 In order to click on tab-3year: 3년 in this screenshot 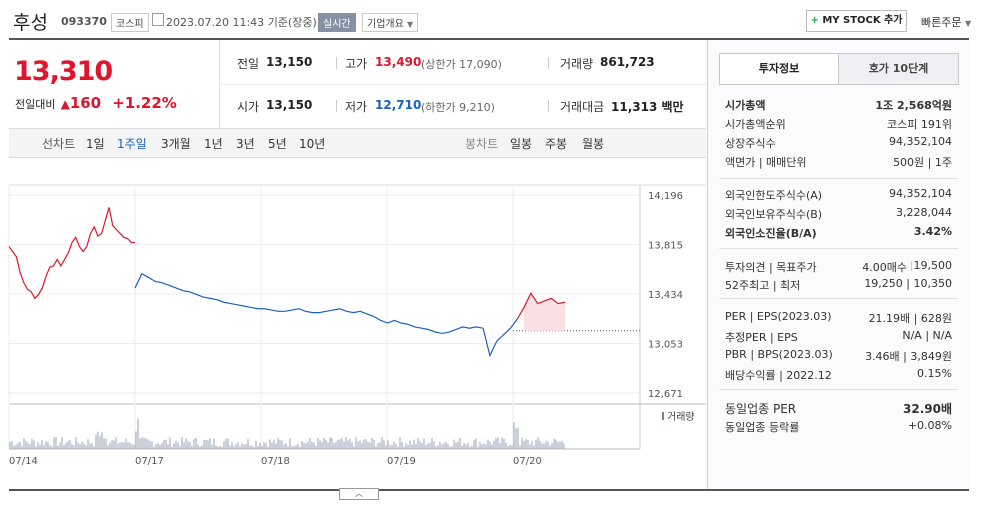, I will do `click(245, 143)`.